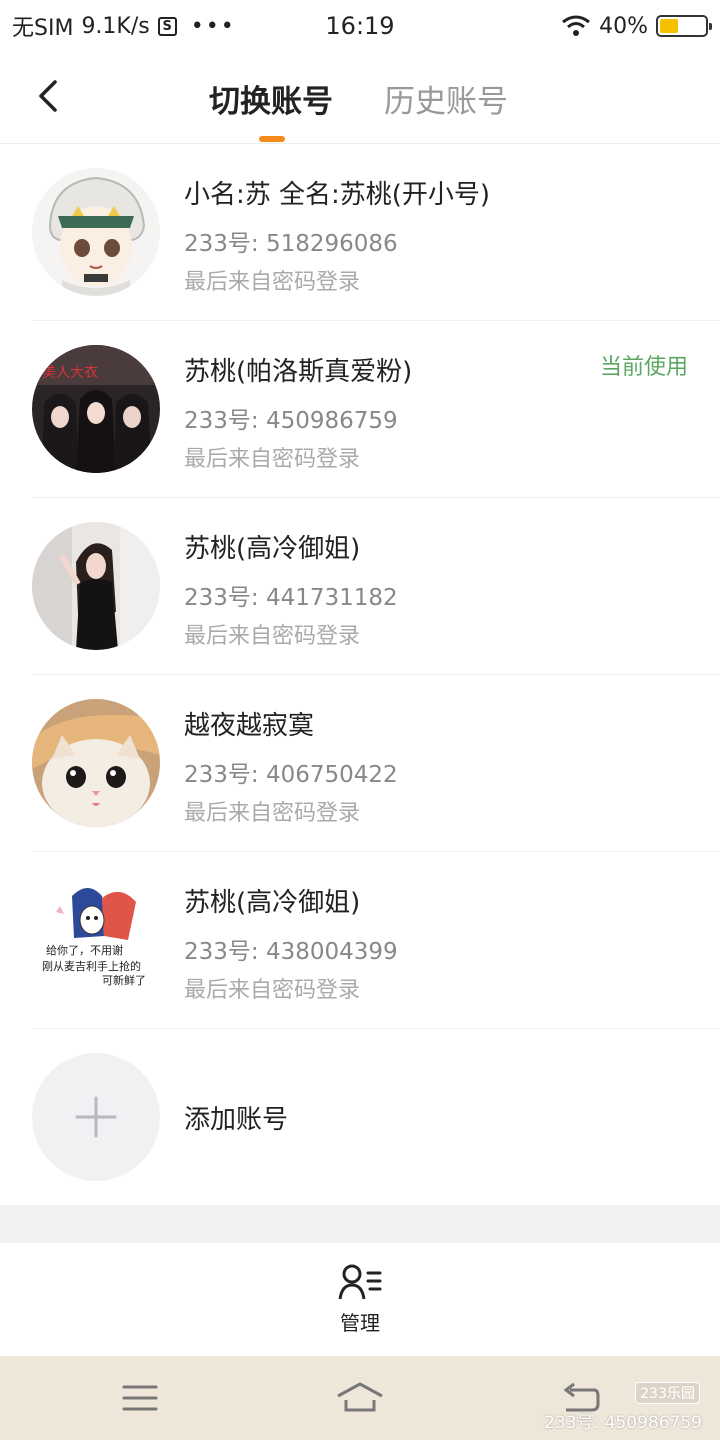 The height and width of the screenshot is (1440, 720). I want to click on account-row: 小名:苏 全名:苏桃(开小号) 233号: 518296086 最后来自密码登录, so click(376, 232).